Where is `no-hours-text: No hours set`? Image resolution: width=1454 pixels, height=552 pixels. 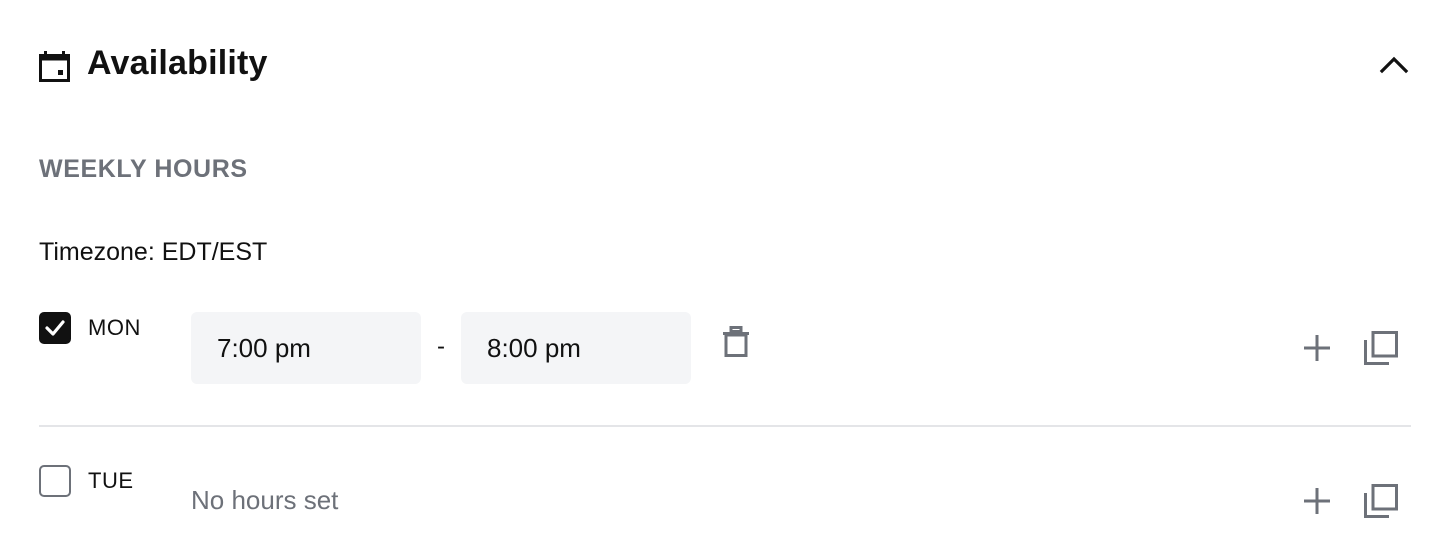 no-hours-text: No hours set is located at coordinates (265, 500).